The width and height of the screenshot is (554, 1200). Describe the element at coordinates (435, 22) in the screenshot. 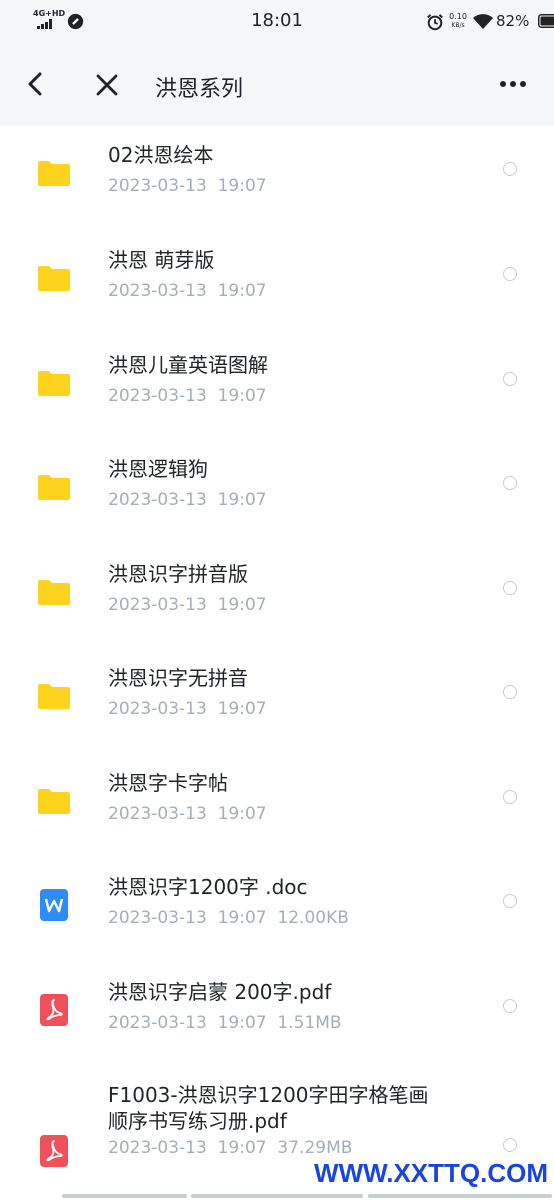

I see `alarm-icon` at that location.